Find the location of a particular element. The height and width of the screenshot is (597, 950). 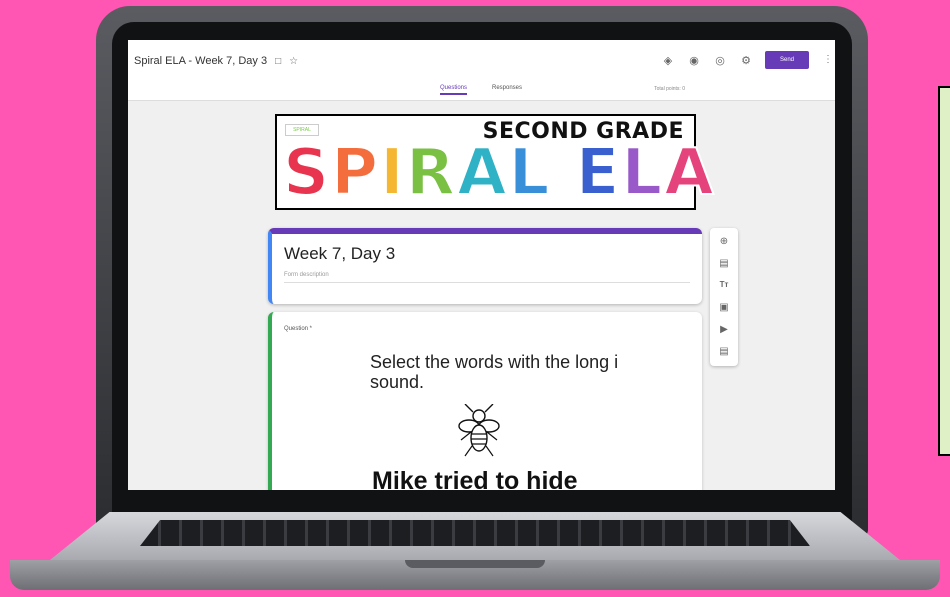

more-menu-icon: ⋮ is located at coordinates (828, 59).